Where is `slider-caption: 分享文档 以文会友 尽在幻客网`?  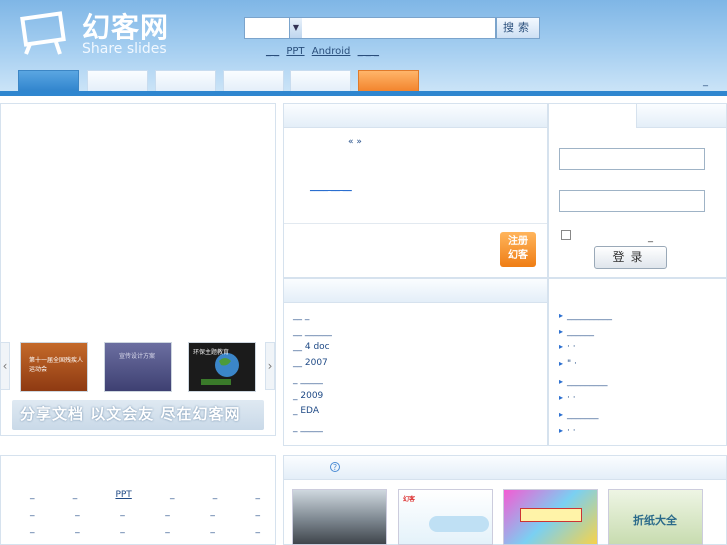 slider-caption: 分享文档 以文会友 尽在幻客网 is located at coordinates (130, 414).